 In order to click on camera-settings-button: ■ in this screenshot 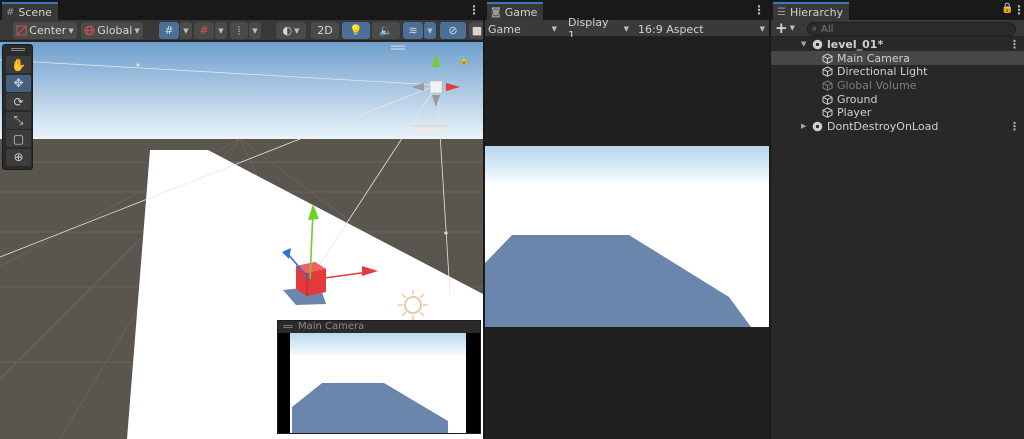, I will do `click(476, 30)`.